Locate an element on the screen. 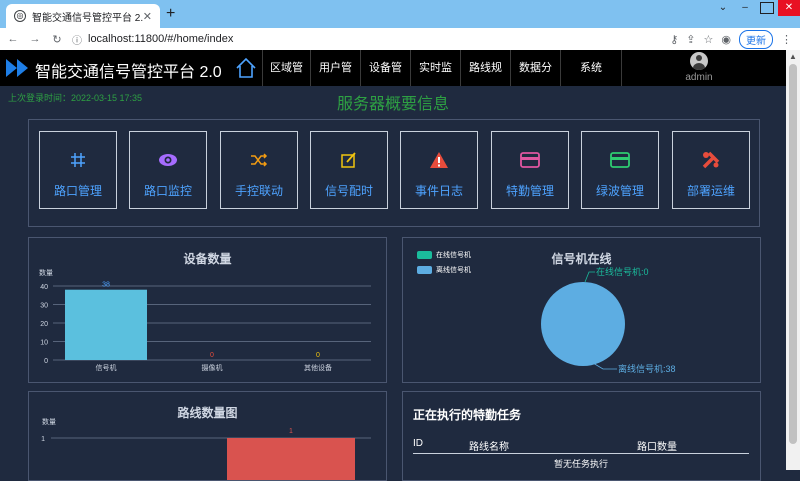  quick-link-signal-timing: 信号配时 is located at coordinates (349, 170).